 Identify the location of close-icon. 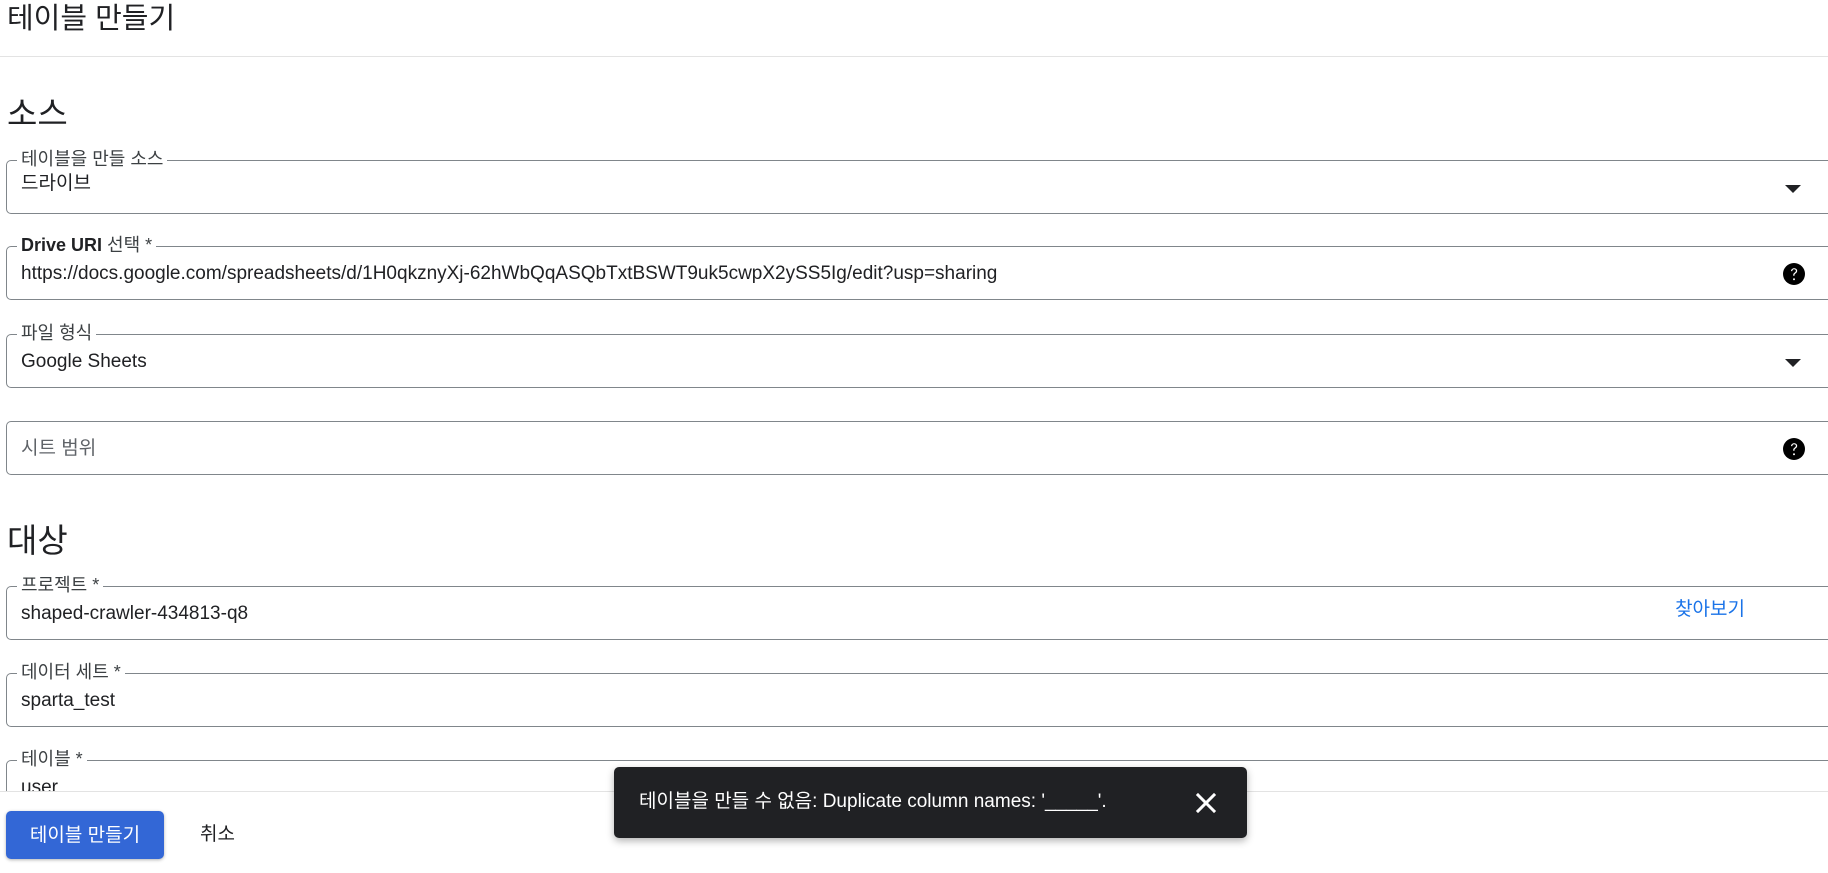
(1206, 803).